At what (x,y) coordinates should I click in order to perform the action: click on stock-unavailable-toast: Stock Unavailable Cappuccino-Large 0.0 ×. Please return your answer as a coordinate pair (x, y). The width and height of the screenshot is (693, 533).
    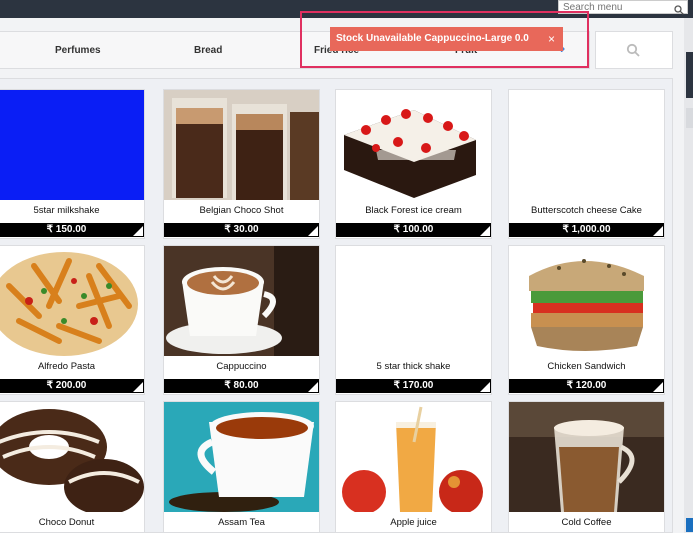
    Looking at the image, I should click on (446, 39).